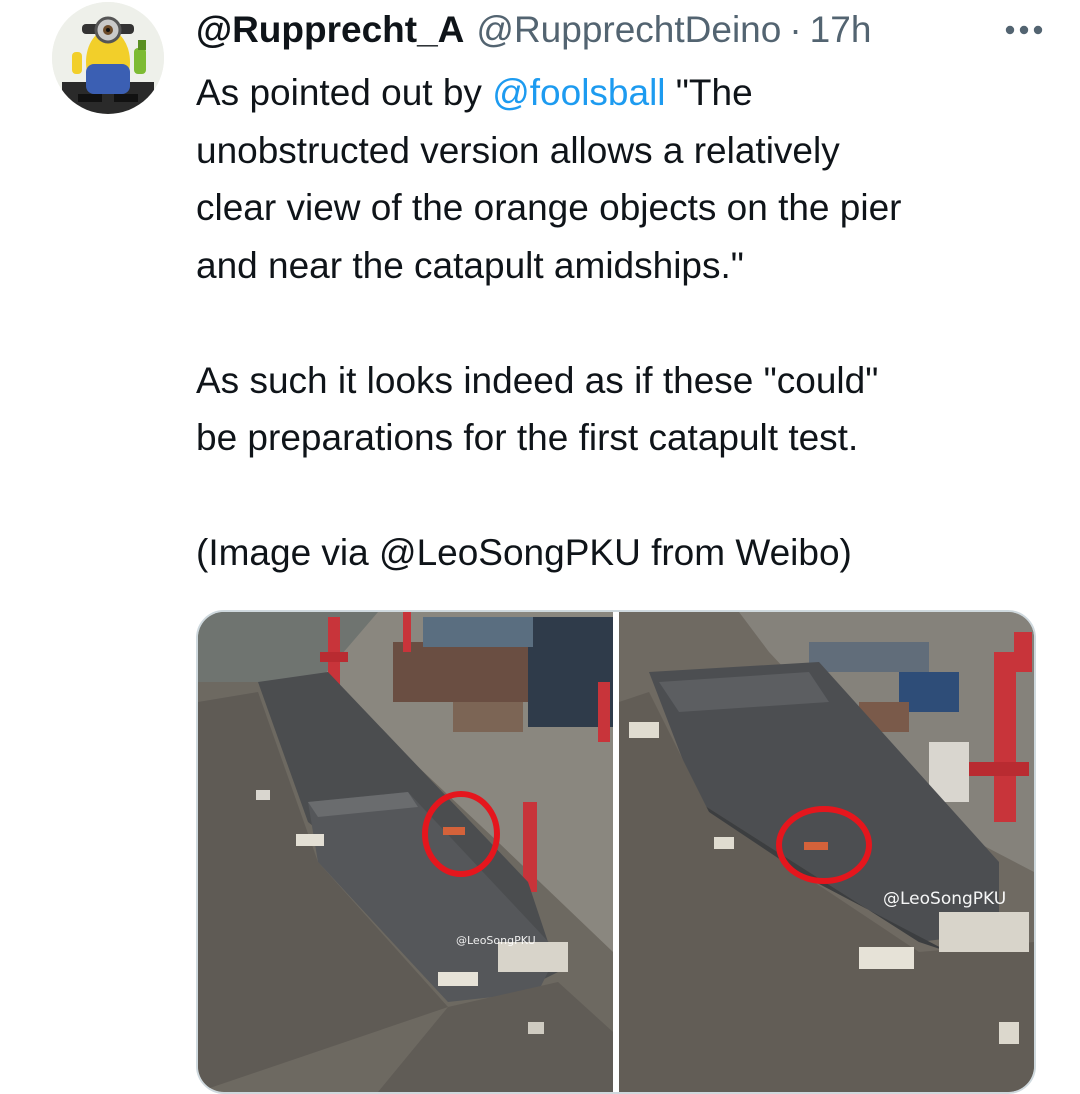 The width and height of the screenshot is (1080, 1094). I want to click on tweet-text-line: (Image via @LeoSongPKU from Weibo), so click(524, 552).